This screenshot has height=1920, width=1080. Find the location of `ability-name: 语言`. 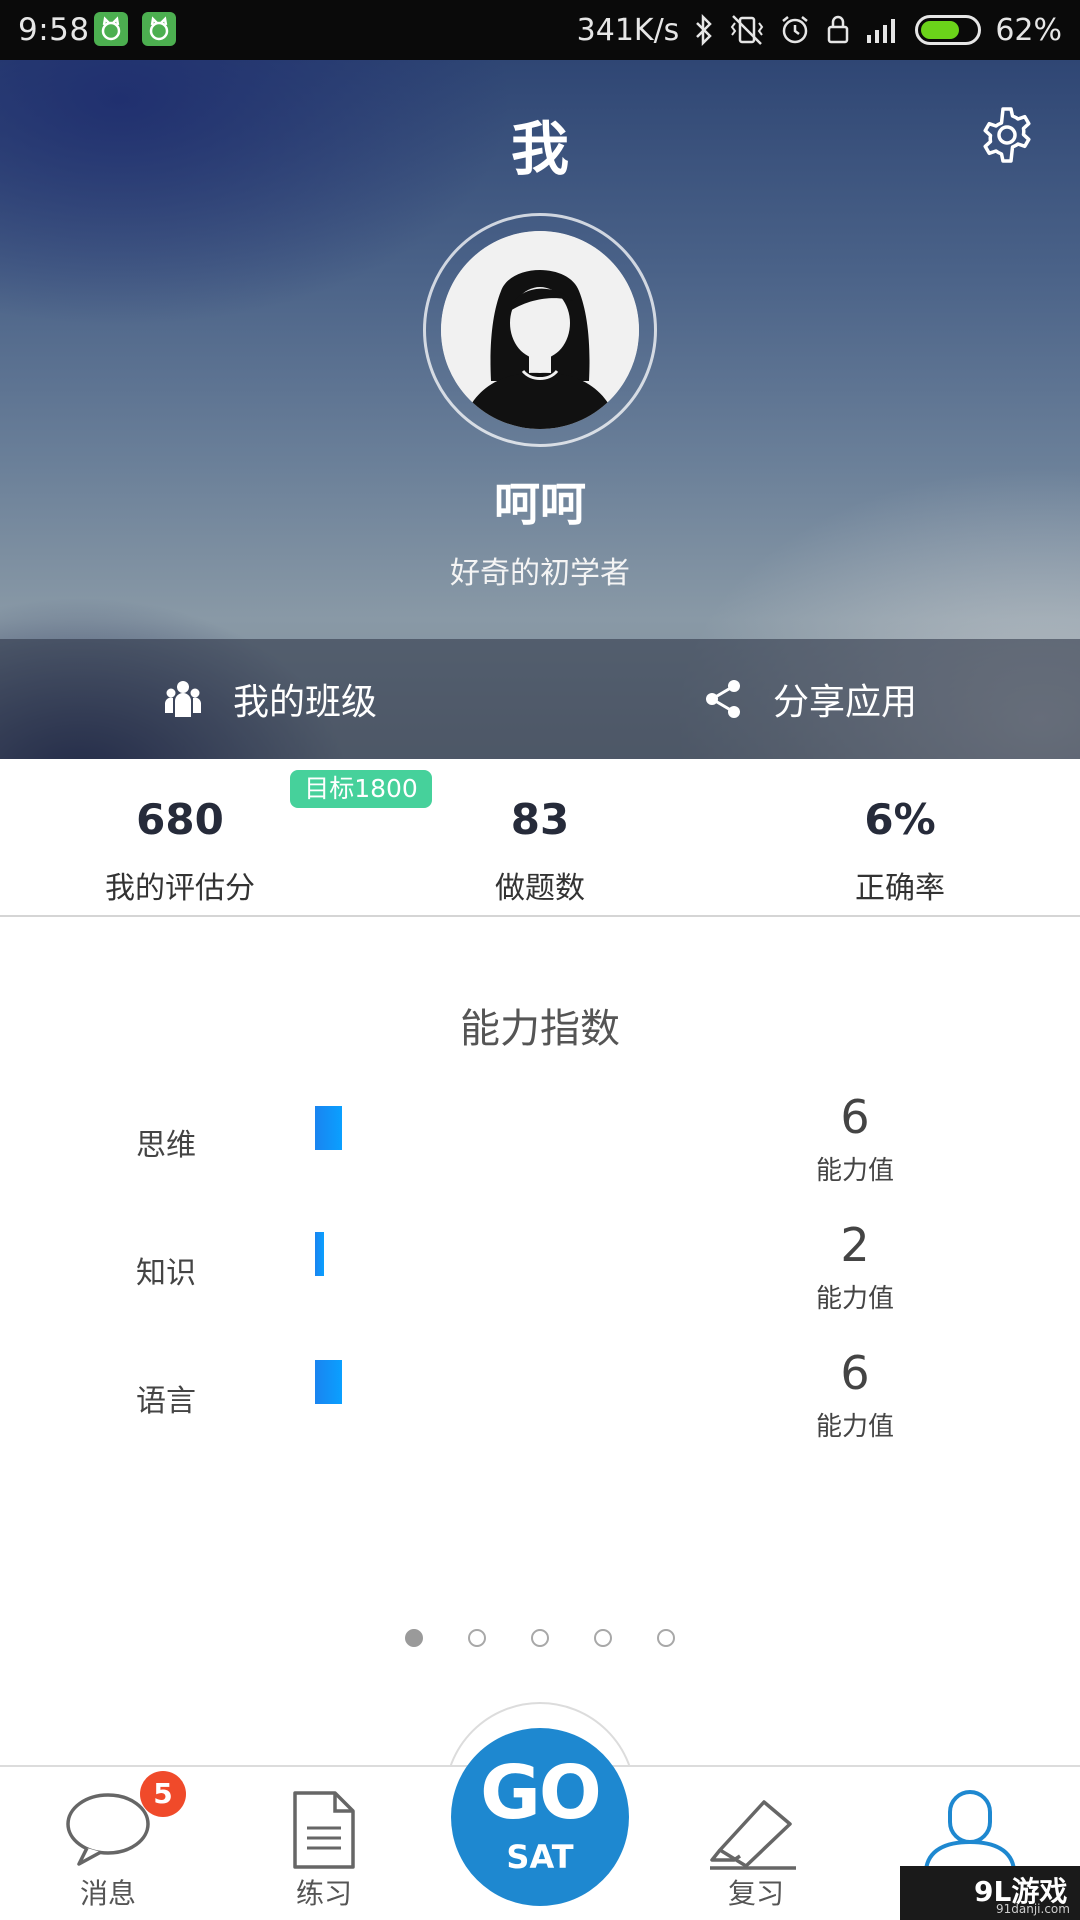

ability-name: 语言 is located at coordinates (166, 1401).